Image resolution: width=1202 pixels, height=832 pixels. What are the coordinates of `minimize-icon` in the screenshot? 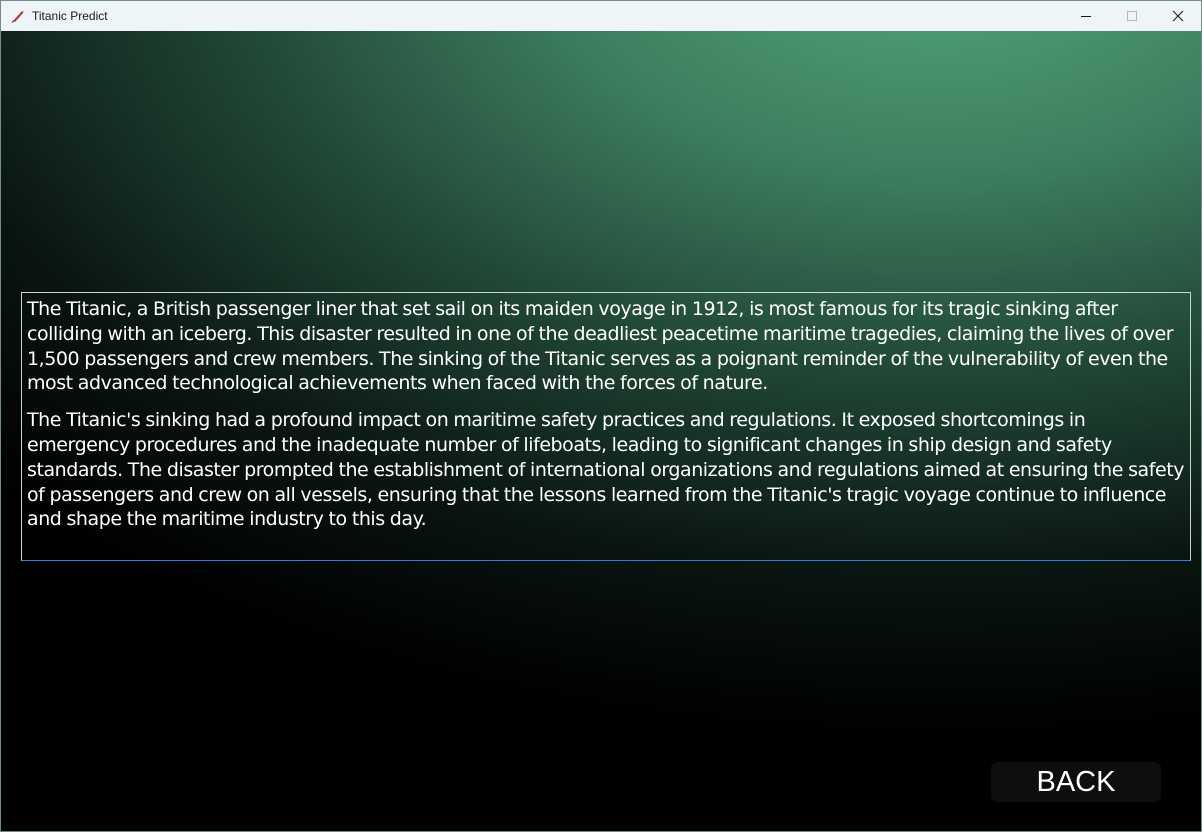 It's located at (1086, 16).